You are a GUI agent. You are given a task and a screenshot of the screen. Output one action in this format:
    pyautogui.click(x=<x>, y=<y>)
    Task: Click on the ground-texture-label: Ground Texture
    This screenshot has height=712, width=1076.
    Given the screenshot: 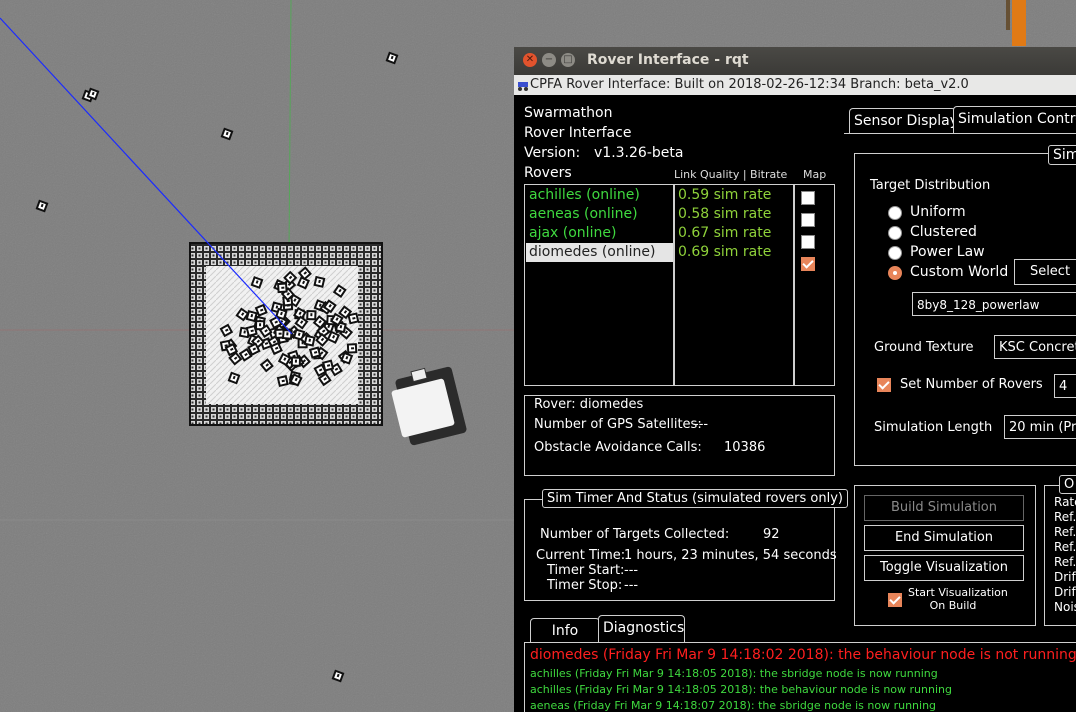 What is the action you would take?
    pyautogui.click(x=924, y=347)
    